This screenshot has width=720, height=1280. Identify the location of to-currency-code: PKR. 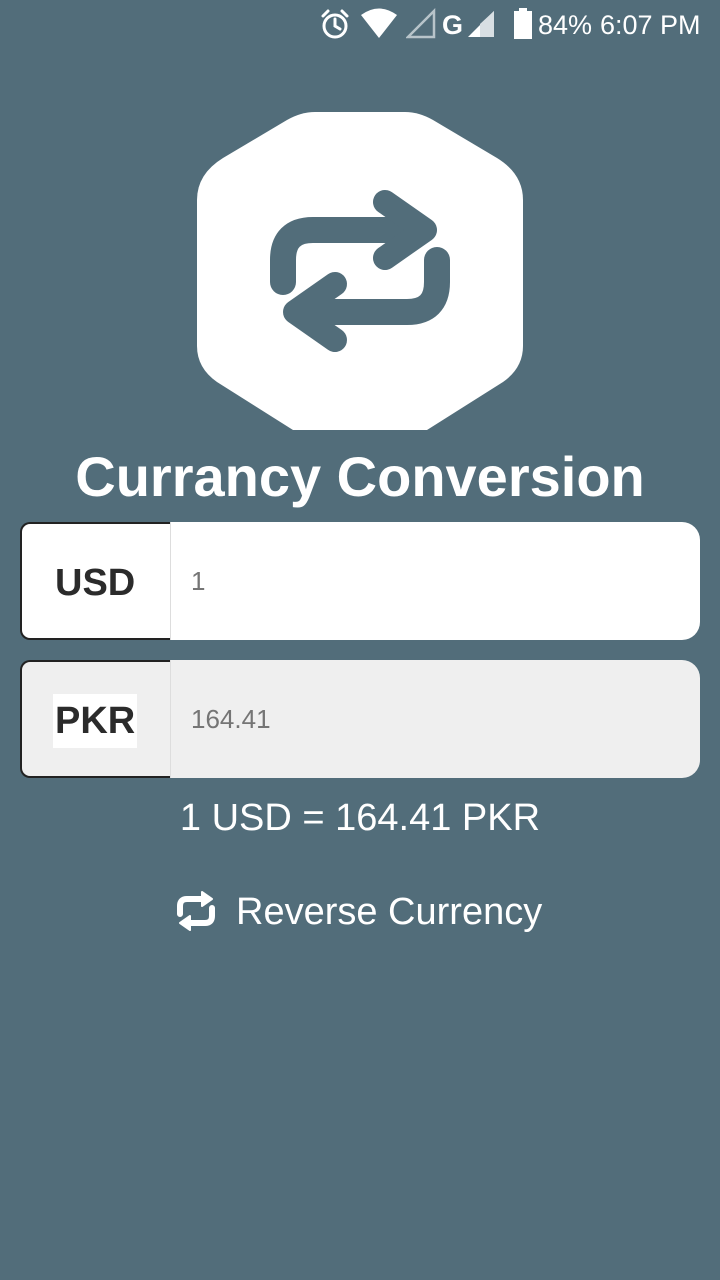
(95, 721).